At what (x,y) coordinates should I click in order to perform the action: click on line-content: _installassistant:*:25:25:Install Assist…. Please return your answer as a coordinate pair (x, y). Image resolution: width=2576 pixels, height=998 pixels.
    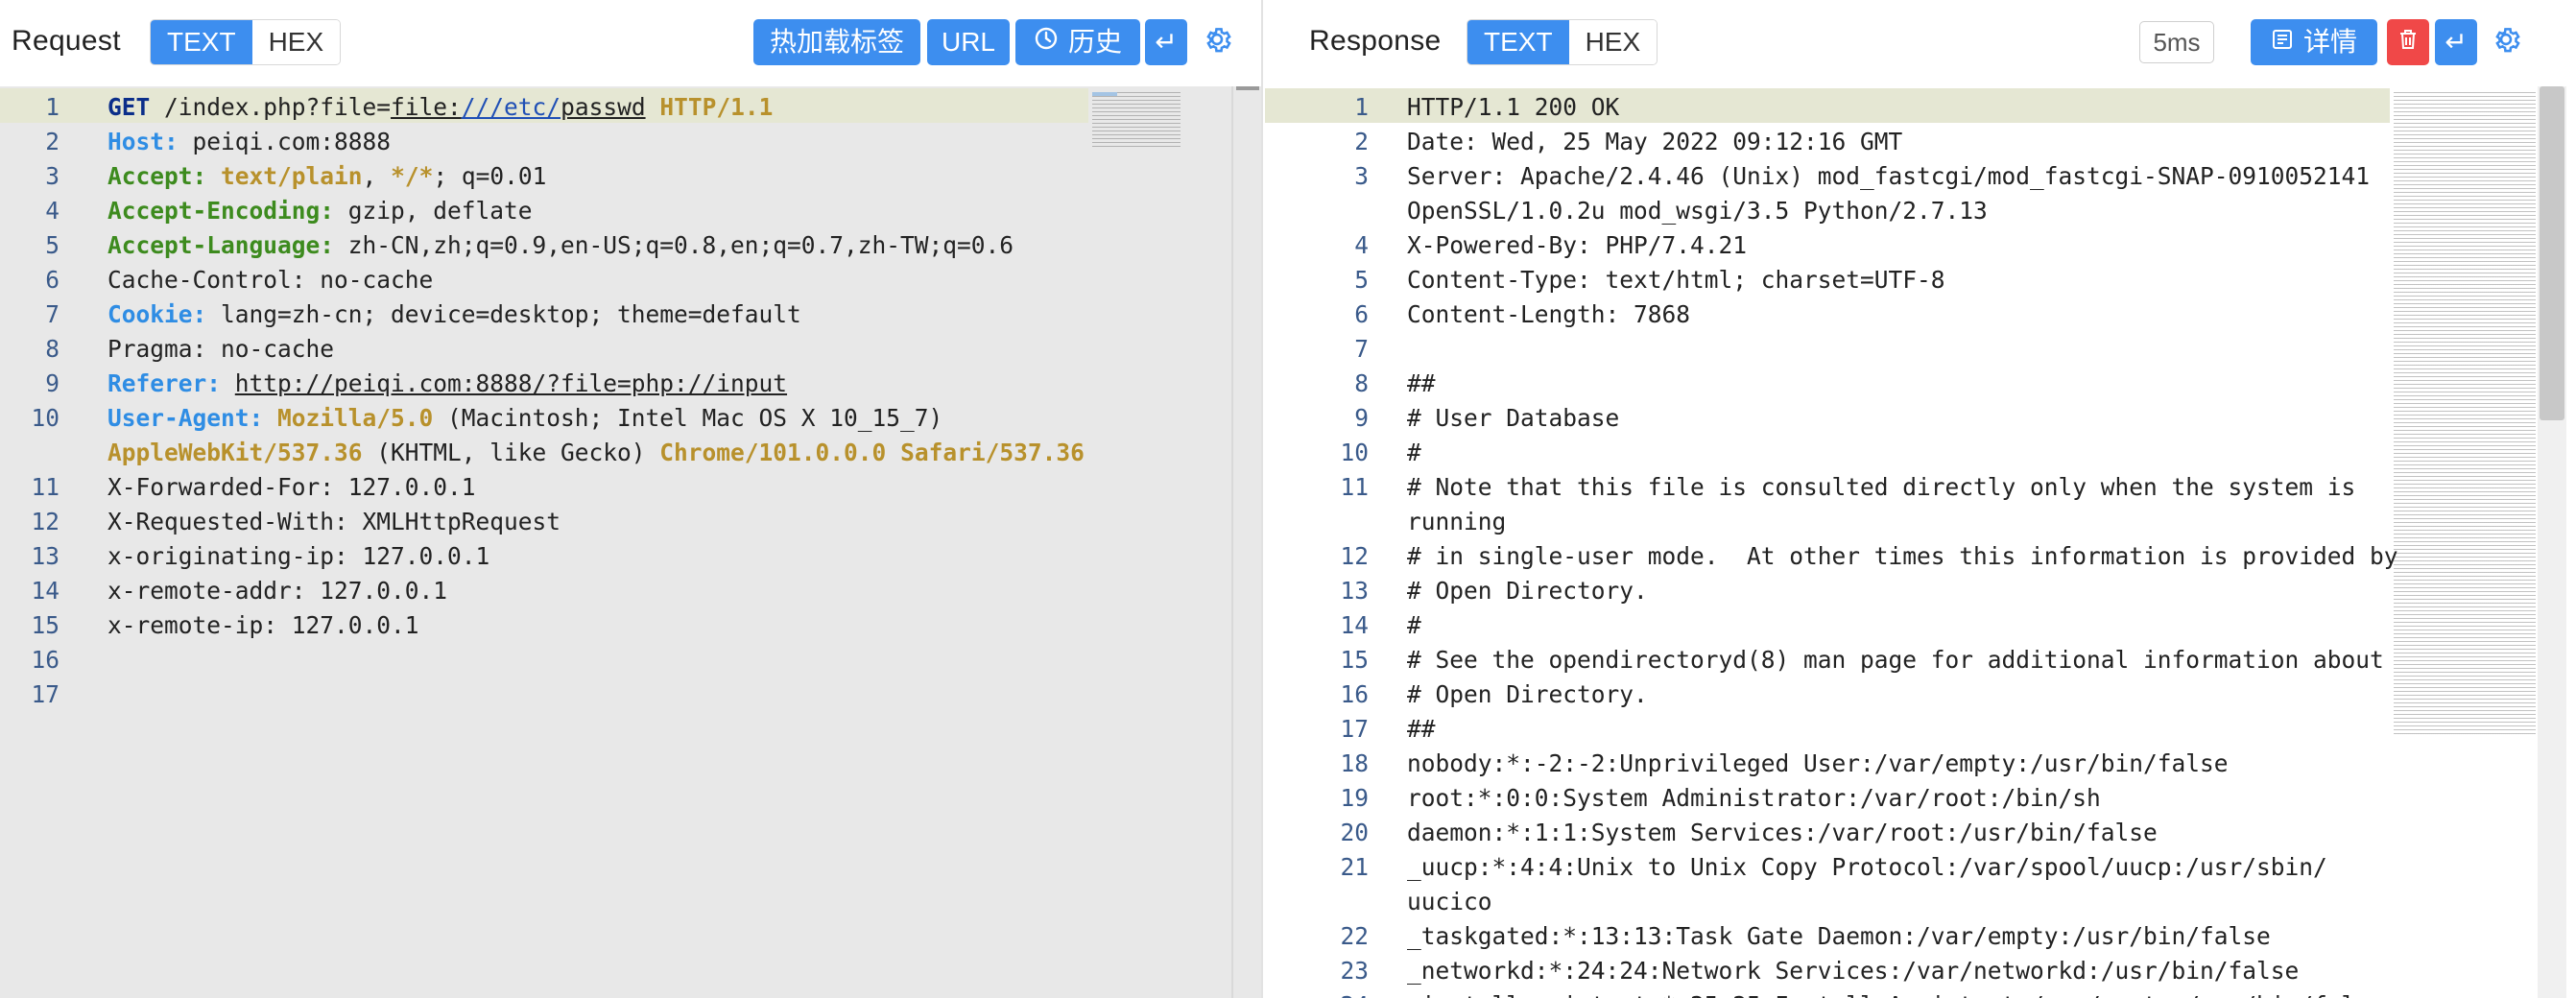
    Looking at the image, I should click on (1992, 993).